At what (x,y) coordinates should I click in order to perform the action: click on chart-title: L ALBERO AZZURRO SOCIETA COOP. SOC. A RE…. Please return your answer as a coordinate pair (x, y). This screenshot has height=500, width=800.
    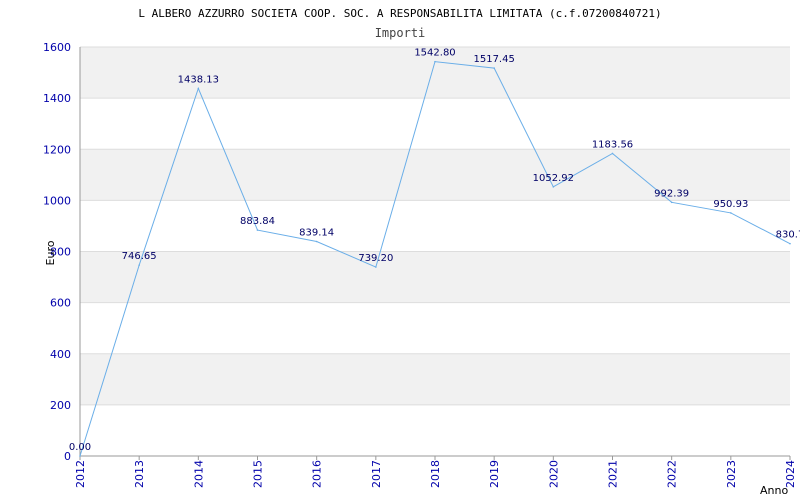
    Looking at the image, I should click on (399, 13).